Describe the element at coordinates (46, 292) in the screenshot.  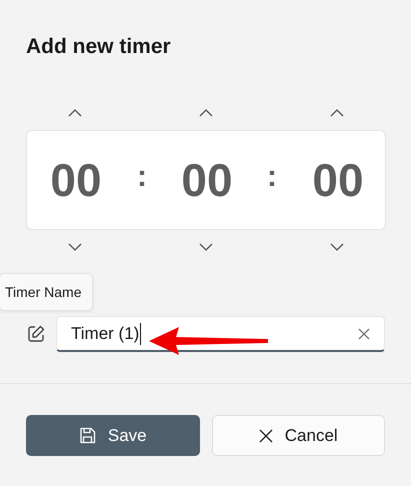
I see `tooltip: Timer Name` at that location.